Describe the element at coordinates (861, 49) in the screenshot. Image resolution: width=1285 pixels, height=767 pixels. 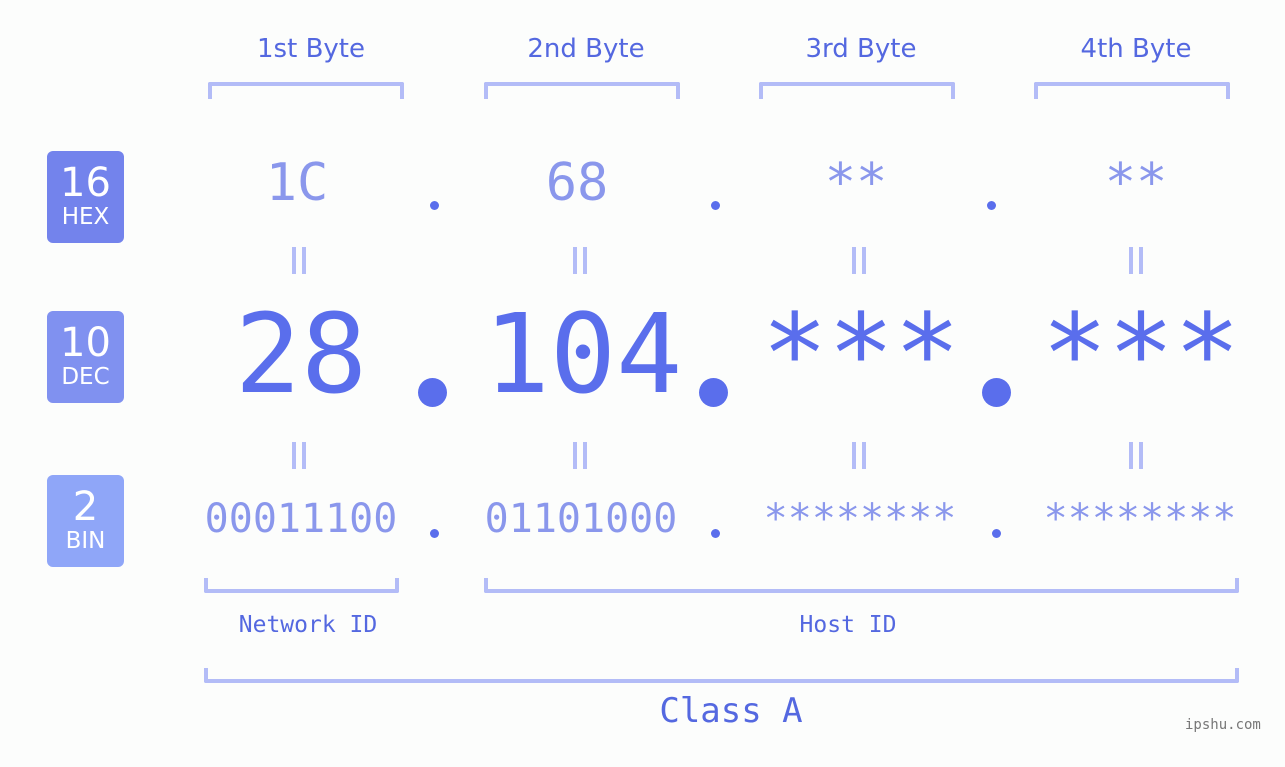
I see `byte-header-3: 3rd Byte` at that location.